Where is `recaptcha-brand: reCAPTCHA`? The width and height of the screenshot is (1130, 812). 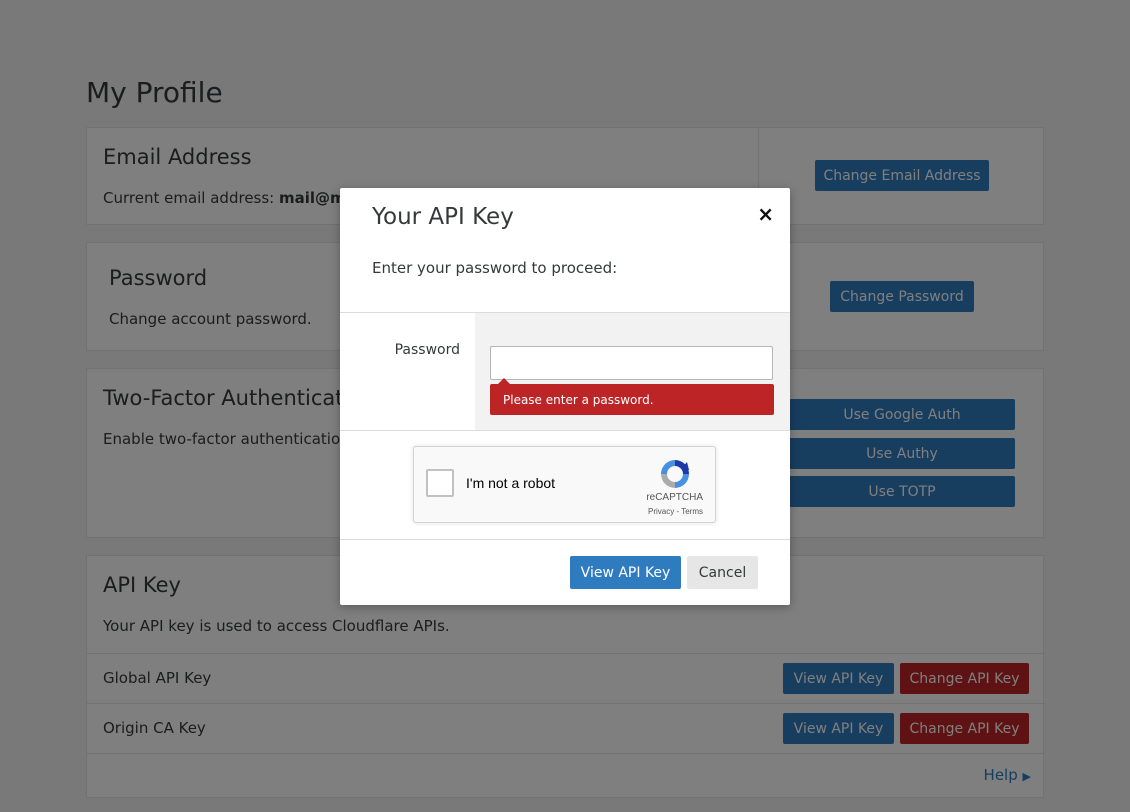
recaptcha-brand: reCAPTCHA is located at coordinates (674, 497).